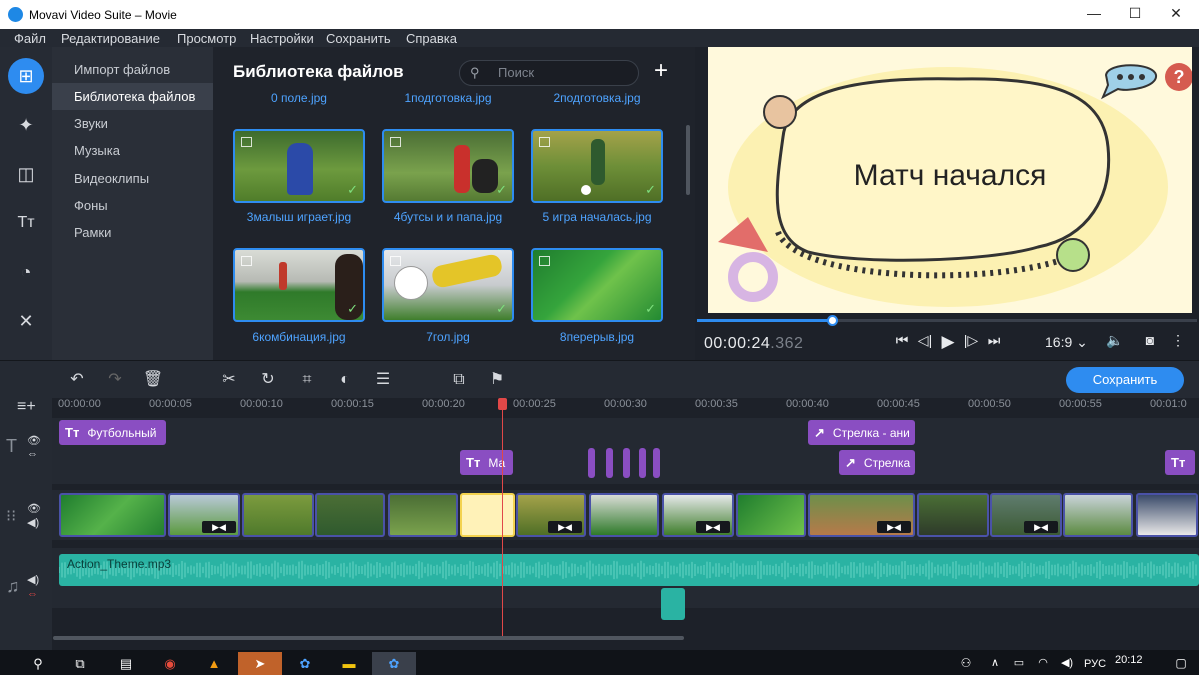  What do you see at coordinates (673, 604) in the screenshot?
I see `audio-clip-small` at bounding box center [673, 604].